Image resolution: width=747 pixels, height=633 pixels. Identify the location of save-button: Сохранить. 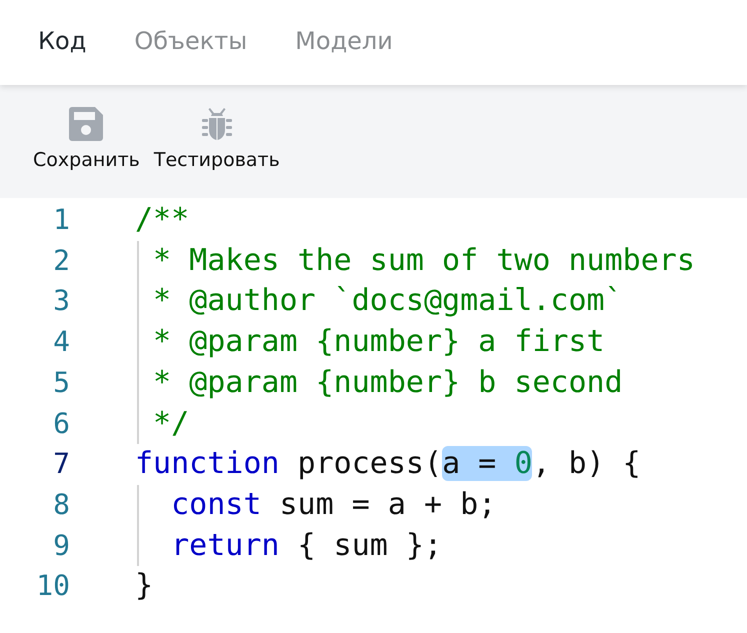
(86, 139).